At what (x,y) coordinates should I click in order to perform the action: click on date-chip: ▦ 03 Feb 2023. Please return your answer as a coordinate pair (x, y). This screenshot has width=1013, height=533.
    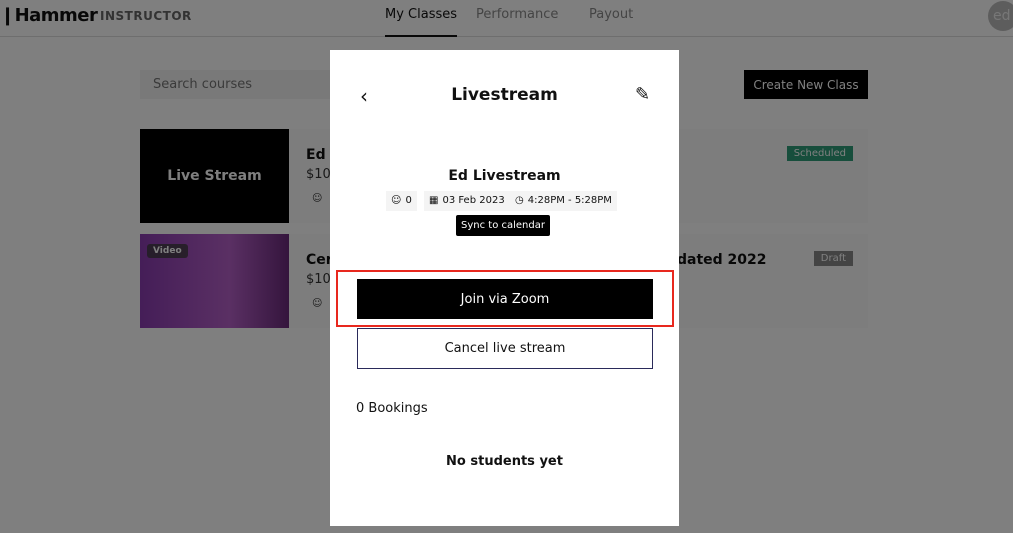
    Looking at the image, I should click on (467, 201).